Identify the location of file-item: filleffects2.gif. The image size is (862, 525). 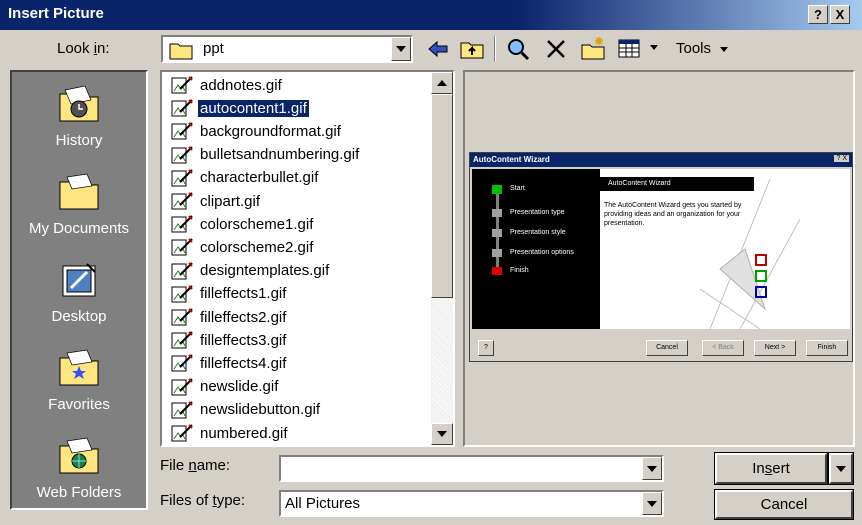
(229, 317).